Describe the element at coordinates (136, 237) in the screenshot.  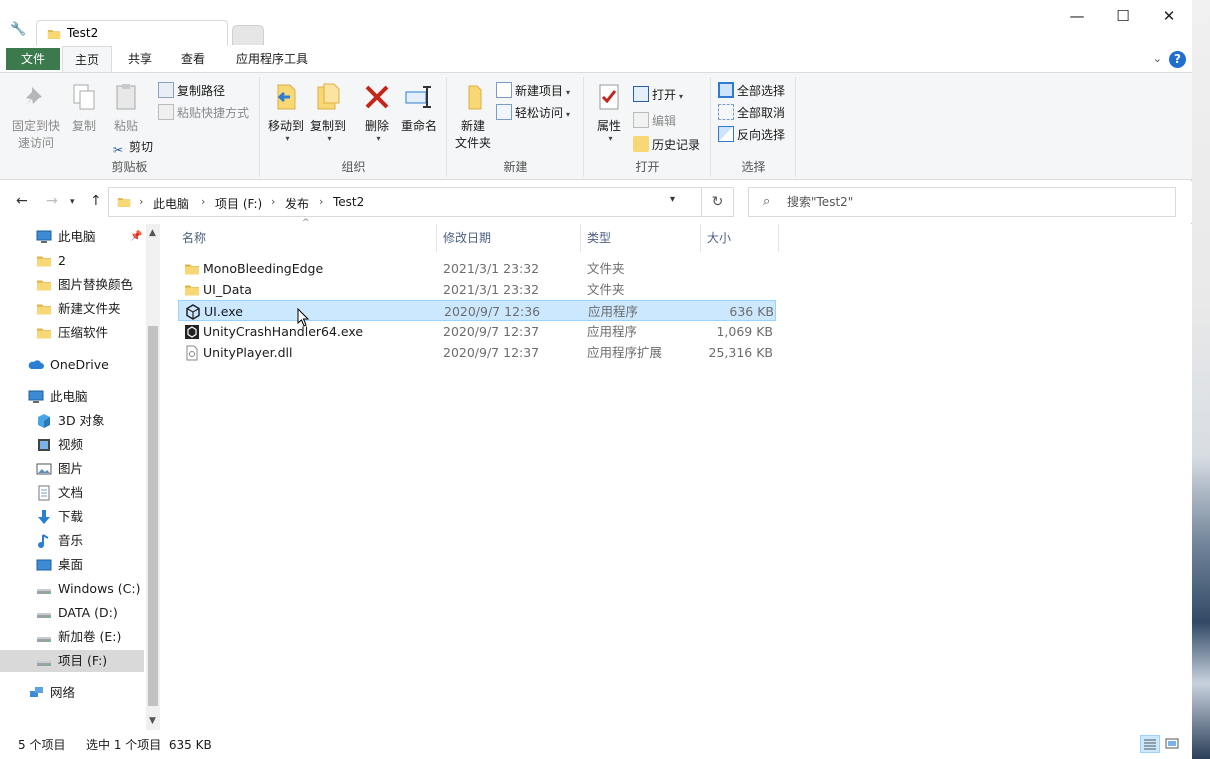
I see `pin-icon: 📌` at that location.